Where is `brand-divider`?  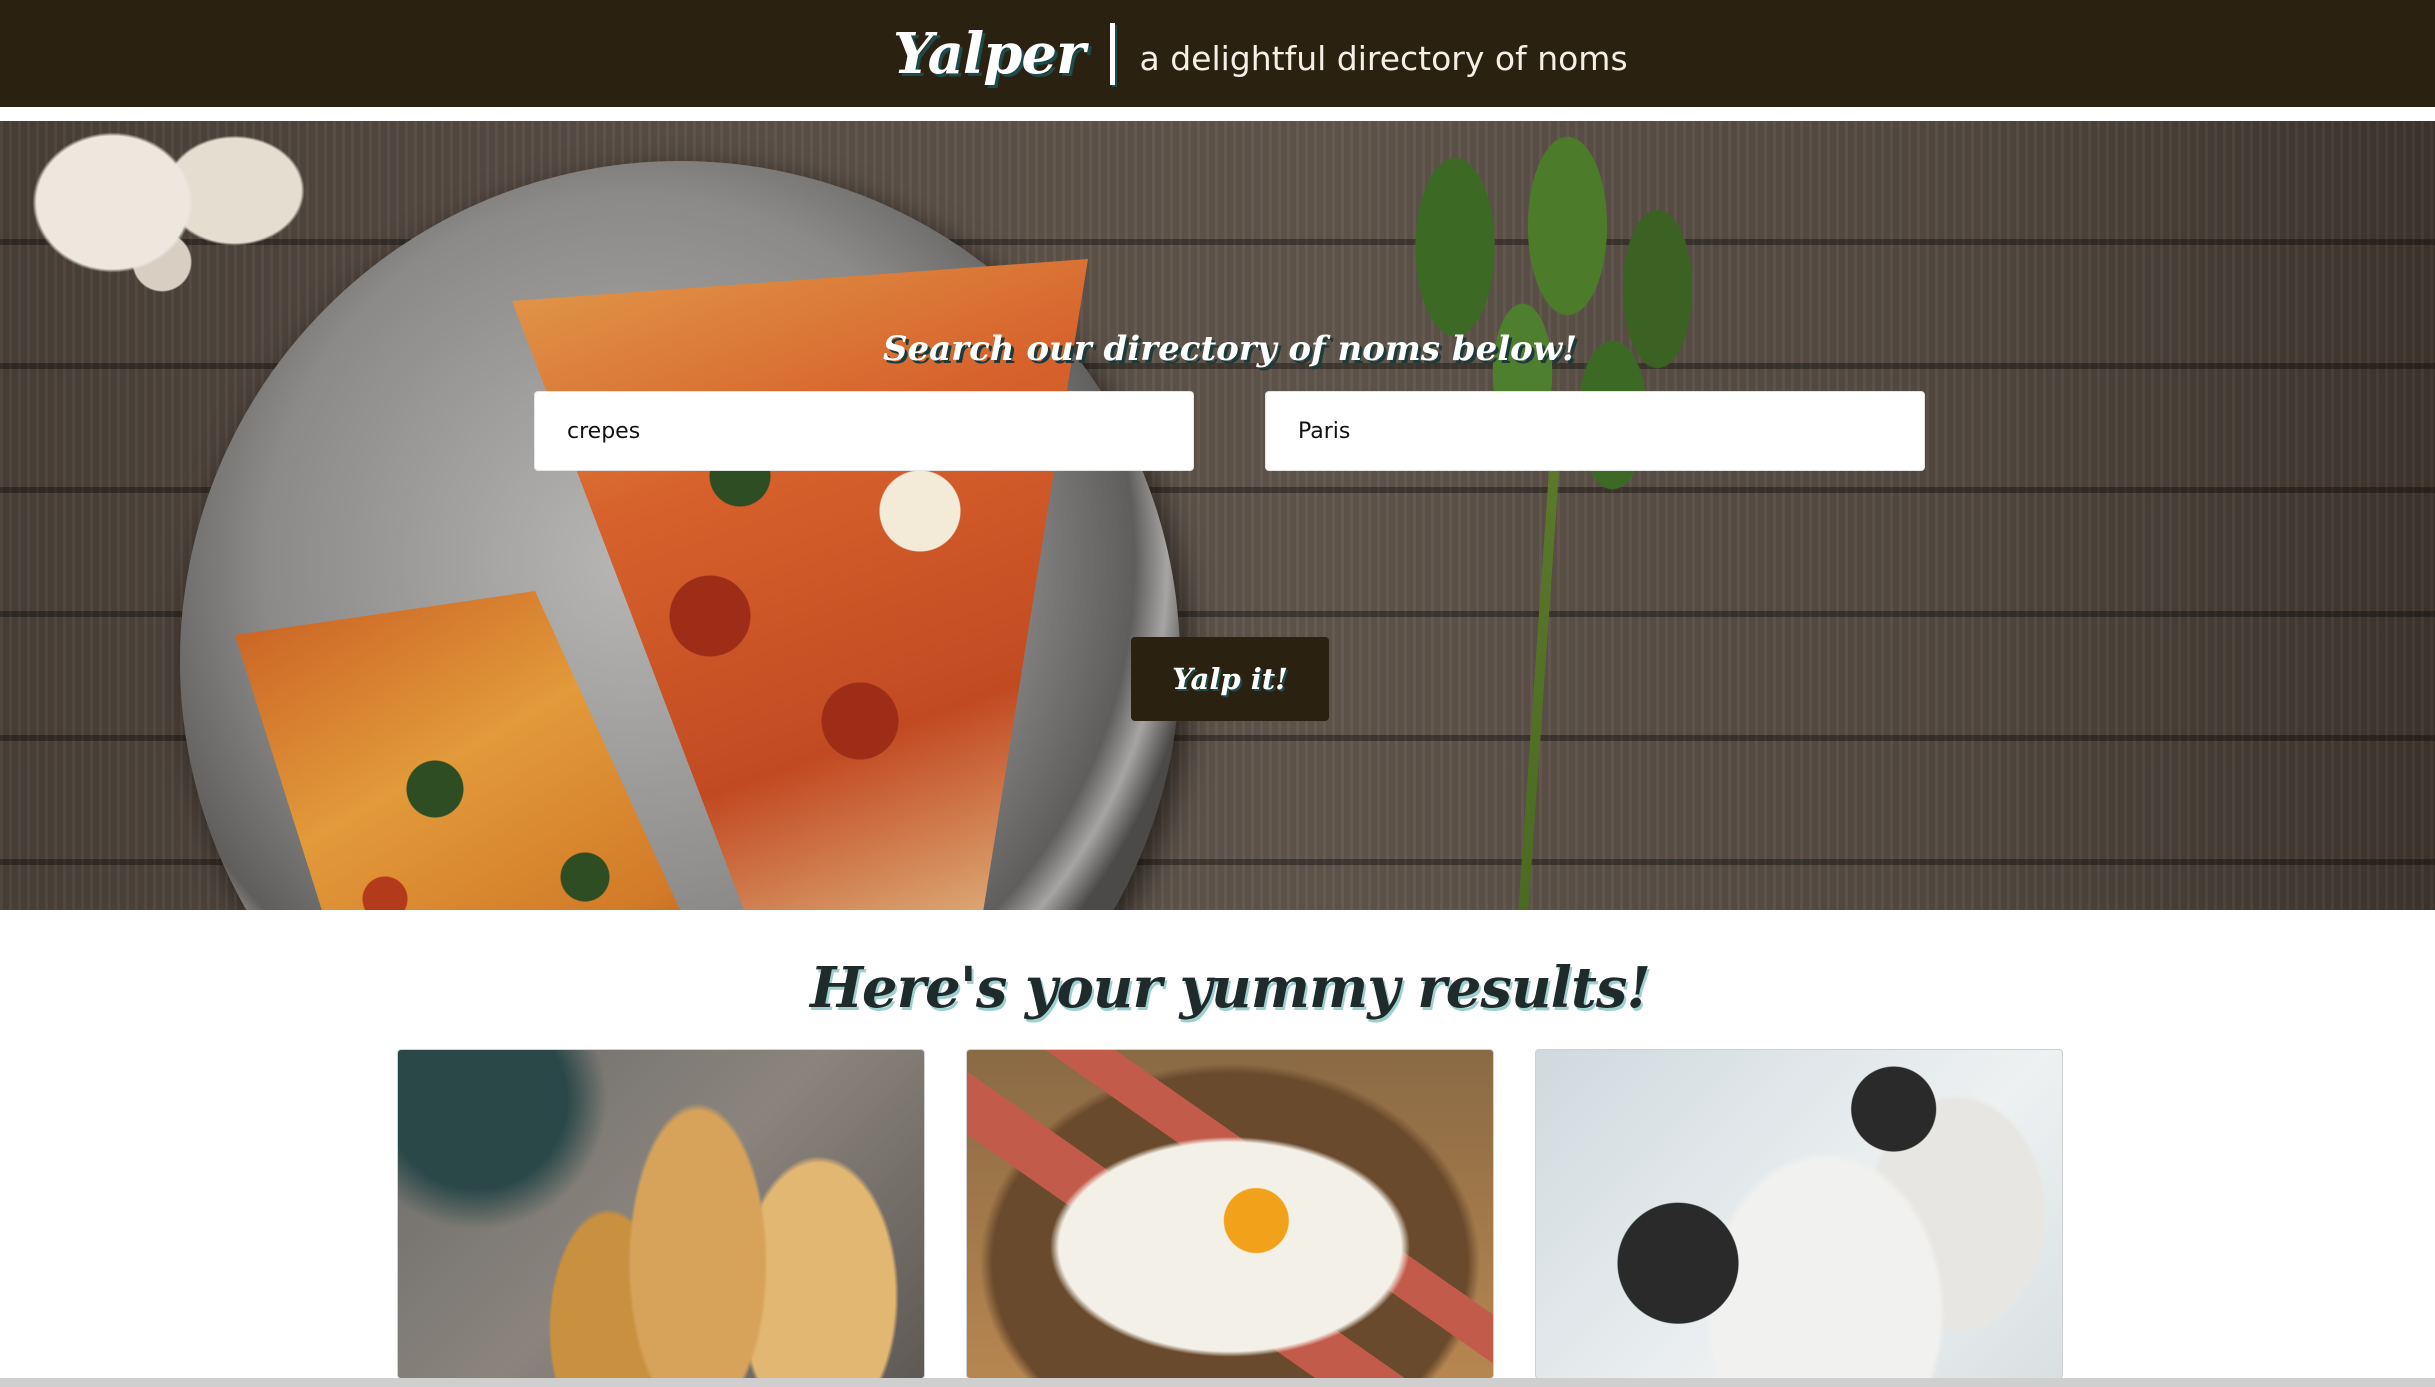
brand-divider is located at coordinates (1113, 54).